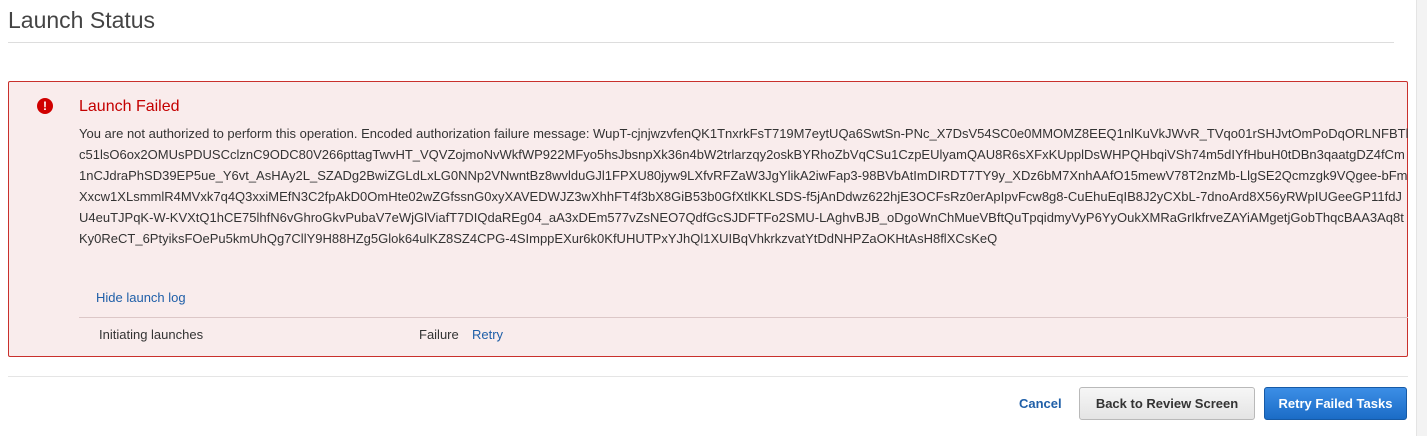  Describe the element at coordinates (151, 334) in the screenshot. I see `task-name: Initiating launches` at that location.